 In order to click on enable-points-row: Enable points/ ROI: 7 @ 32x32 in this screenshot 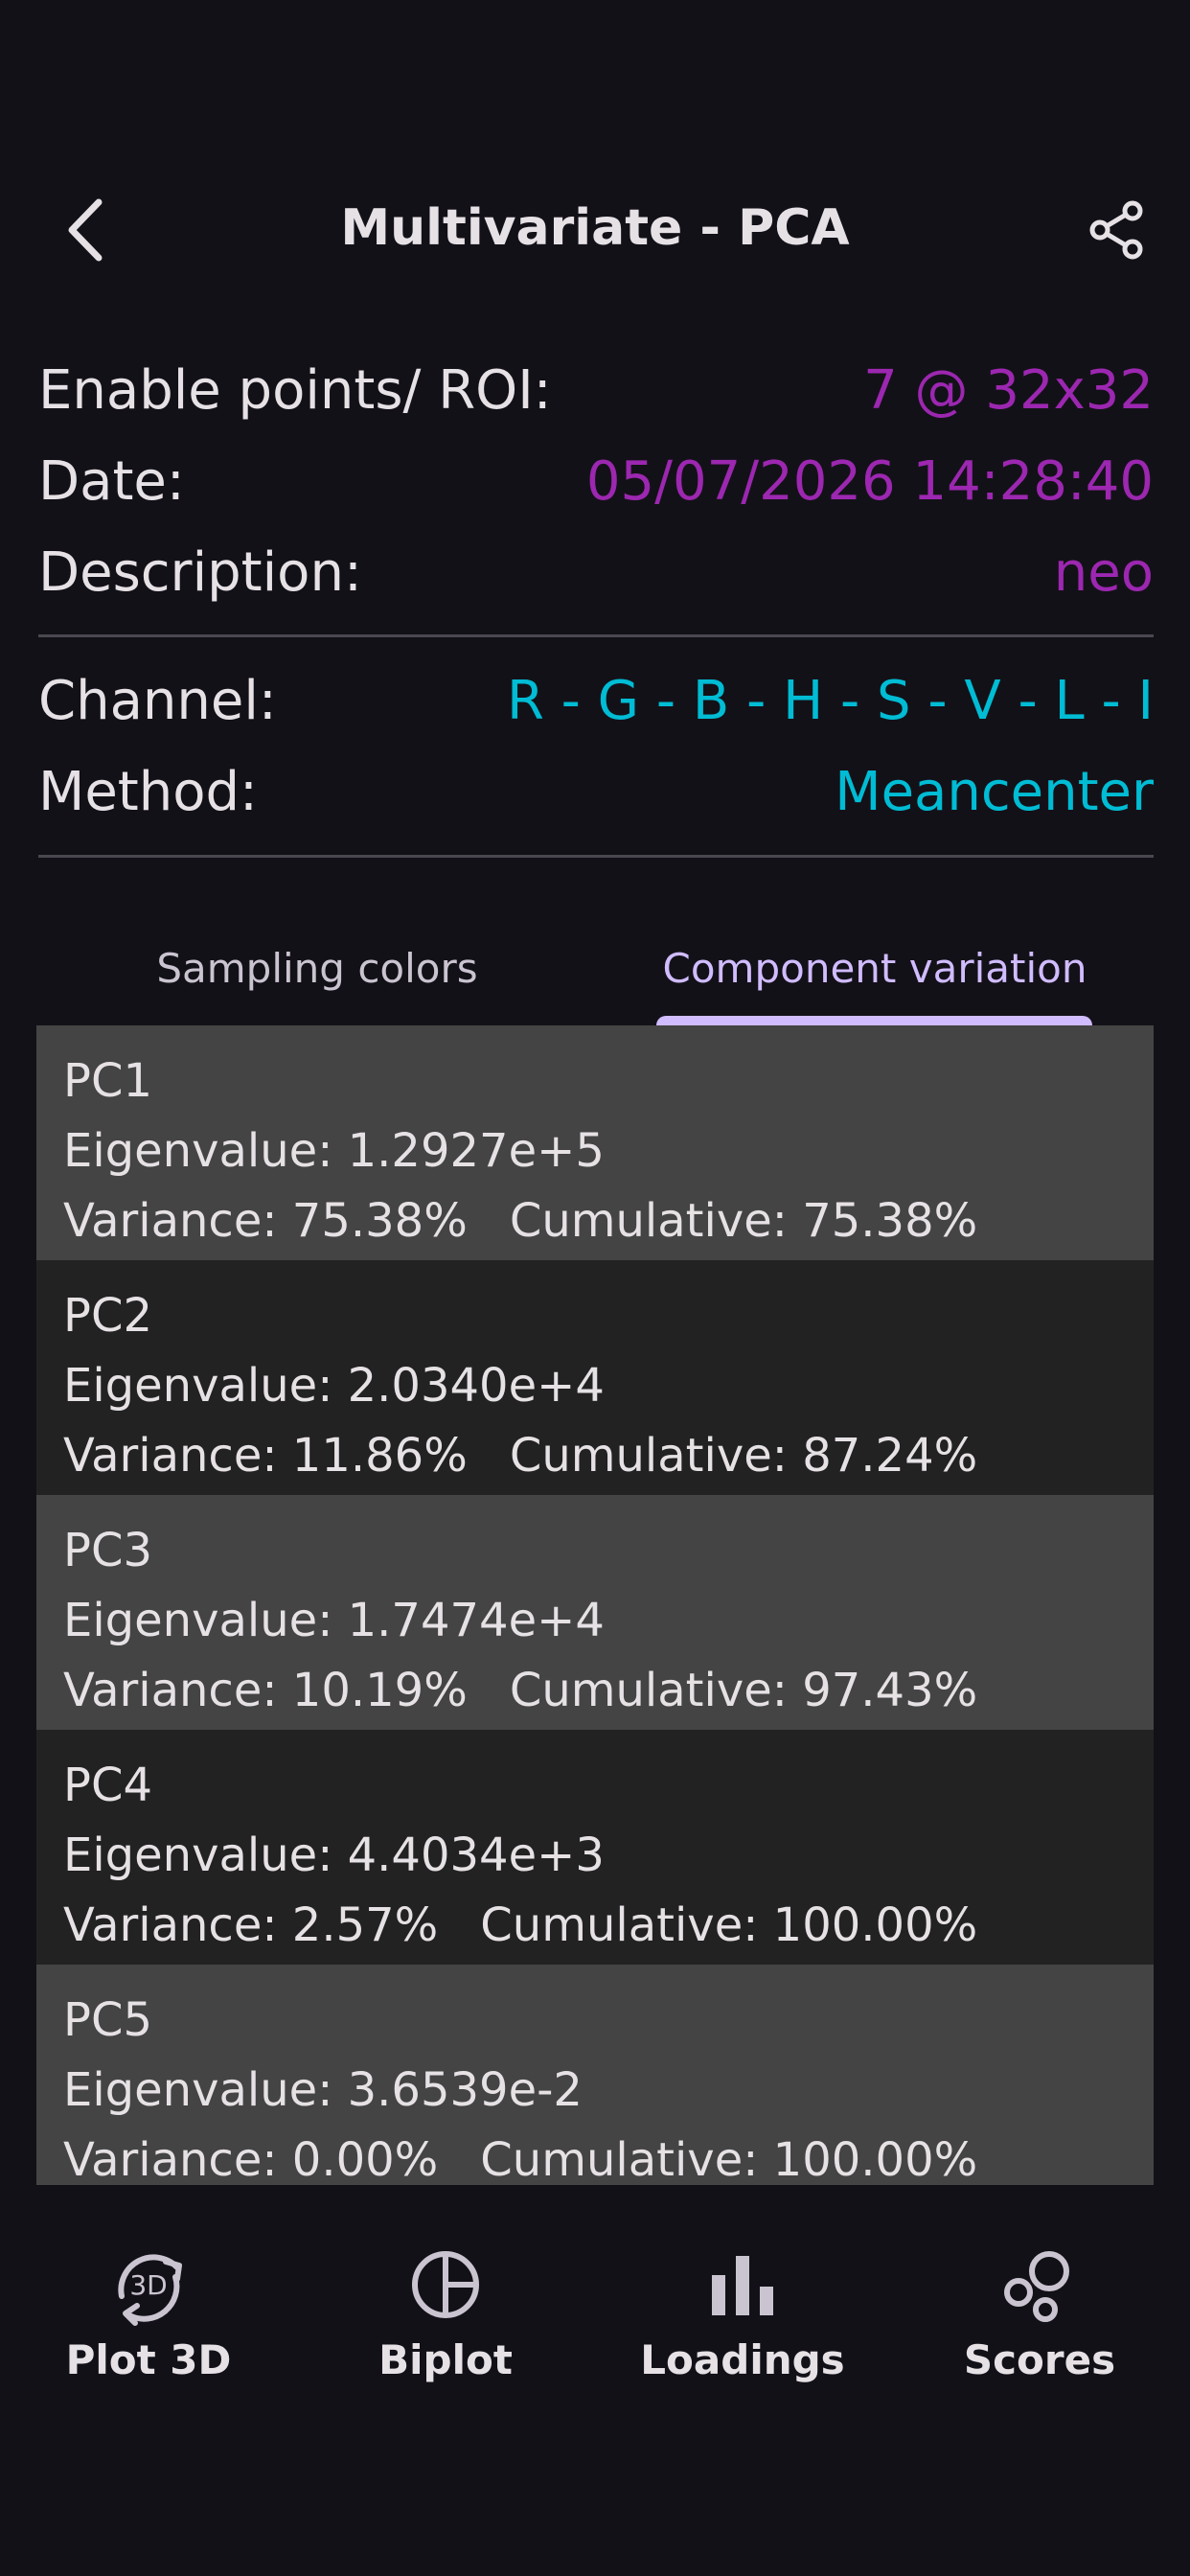, I will do `click(596, 390)`.